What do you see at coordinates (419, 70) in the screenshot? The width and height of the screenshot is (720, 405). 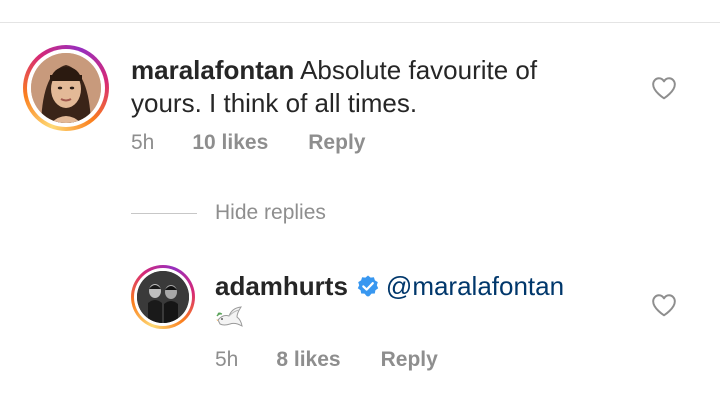 I see `comment-text-line1: Absolute favourite of` at bounding box center [419, 70].